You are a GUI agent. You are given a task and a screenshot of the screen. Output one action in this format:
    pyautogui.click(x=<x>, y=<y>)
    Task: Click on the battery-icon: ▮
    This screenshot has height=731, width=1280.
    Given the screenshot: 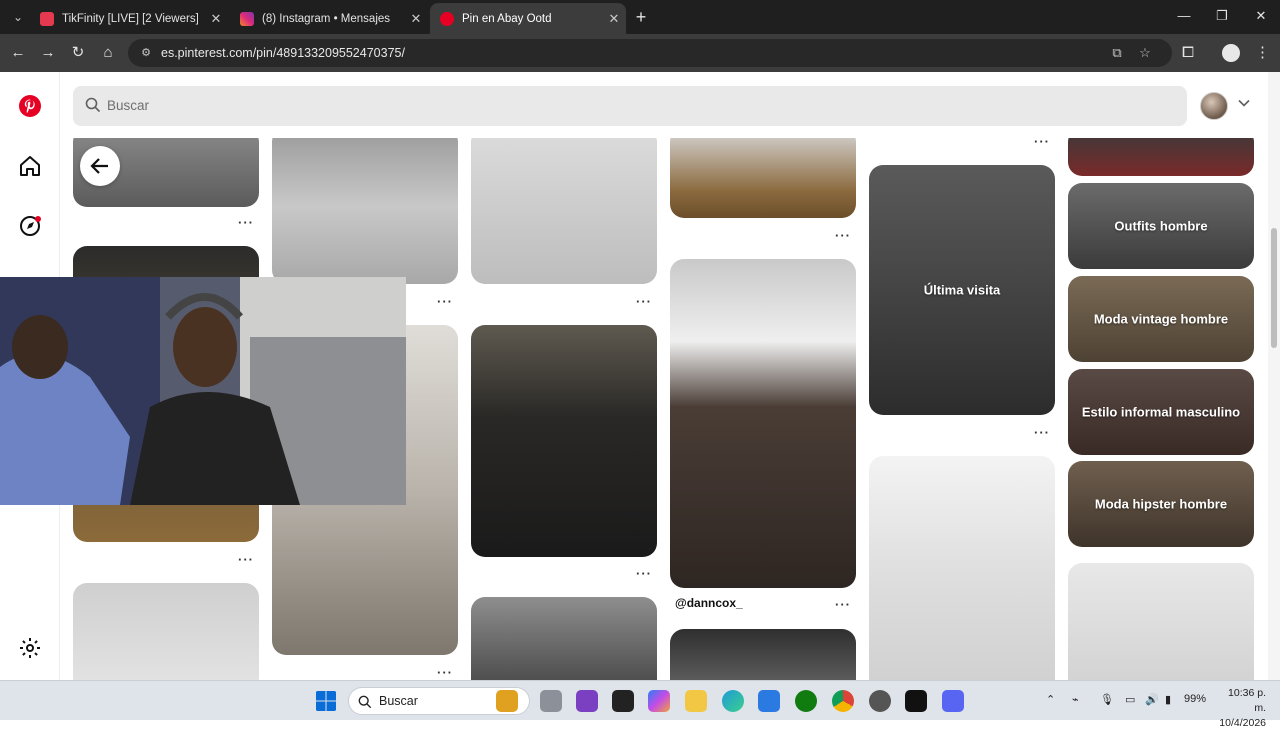 What is the action you would take?
    pyautogui.click(x=1168, y=699)
    